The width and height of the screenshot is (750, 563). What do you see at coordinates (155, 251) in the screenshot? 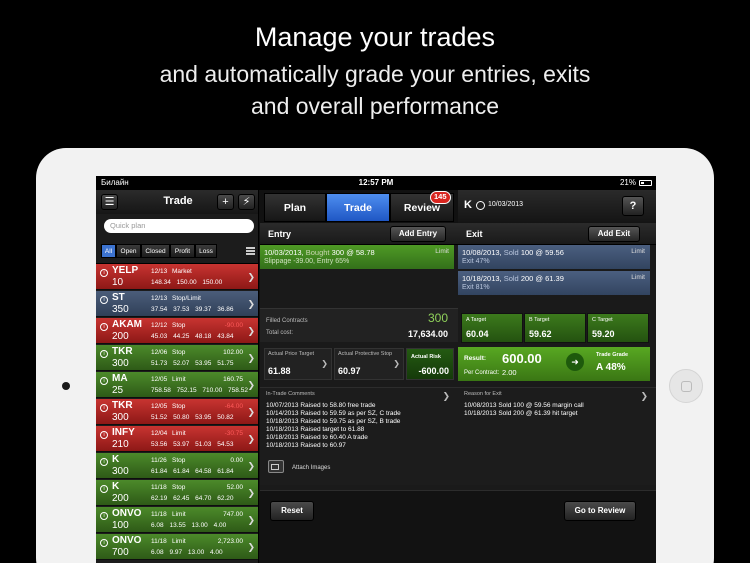
I see `filter-closed: Closed` at bounding box center [155, 251].